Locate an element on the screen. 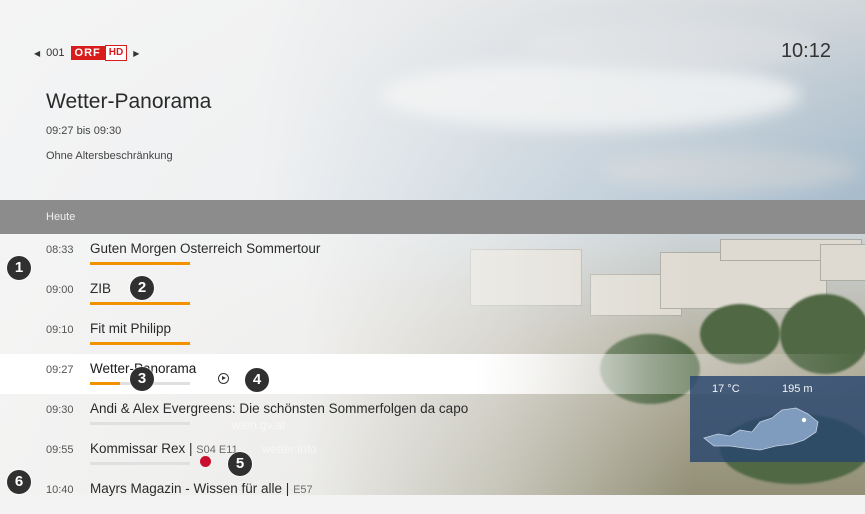 The height and width of the screenshot is (514, 865). weather-panel: 17 °C 195 m is located at coordinates (777, 419).